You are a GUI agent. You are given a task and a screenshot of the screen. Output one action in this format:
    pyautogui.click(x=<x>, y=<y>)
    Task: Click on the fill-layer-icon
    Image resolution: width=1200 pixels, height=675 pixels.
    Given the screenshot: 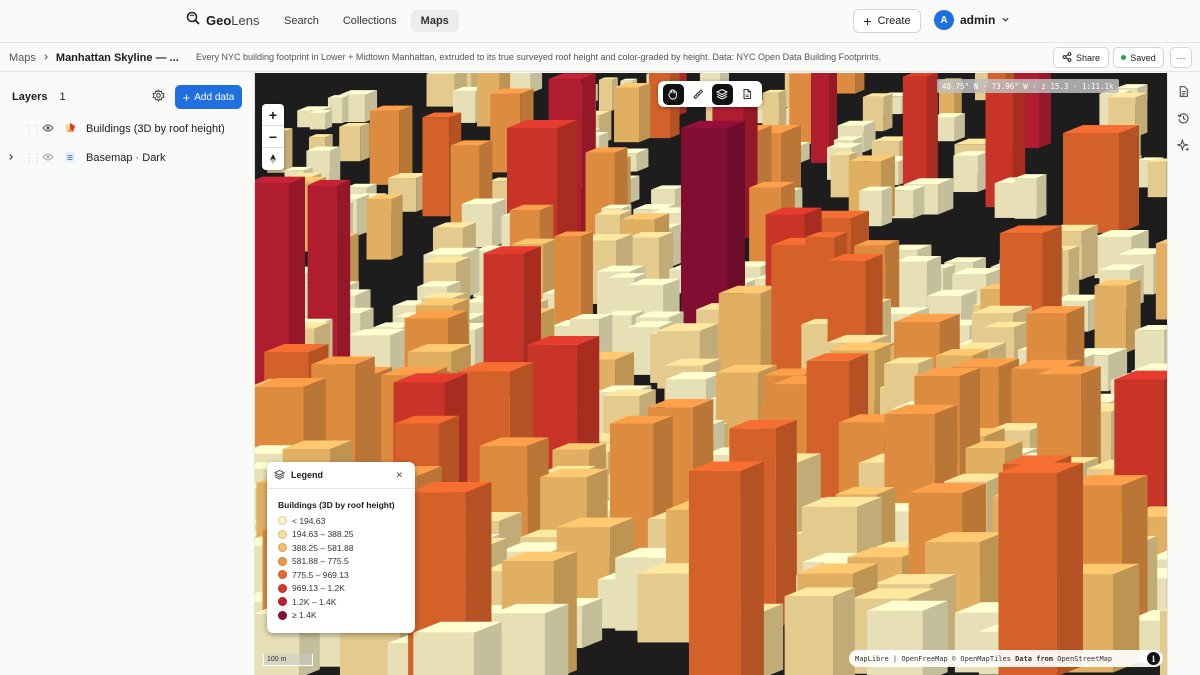 What is the action you would take?
    pyautogui.click(x=70, y=129)
    